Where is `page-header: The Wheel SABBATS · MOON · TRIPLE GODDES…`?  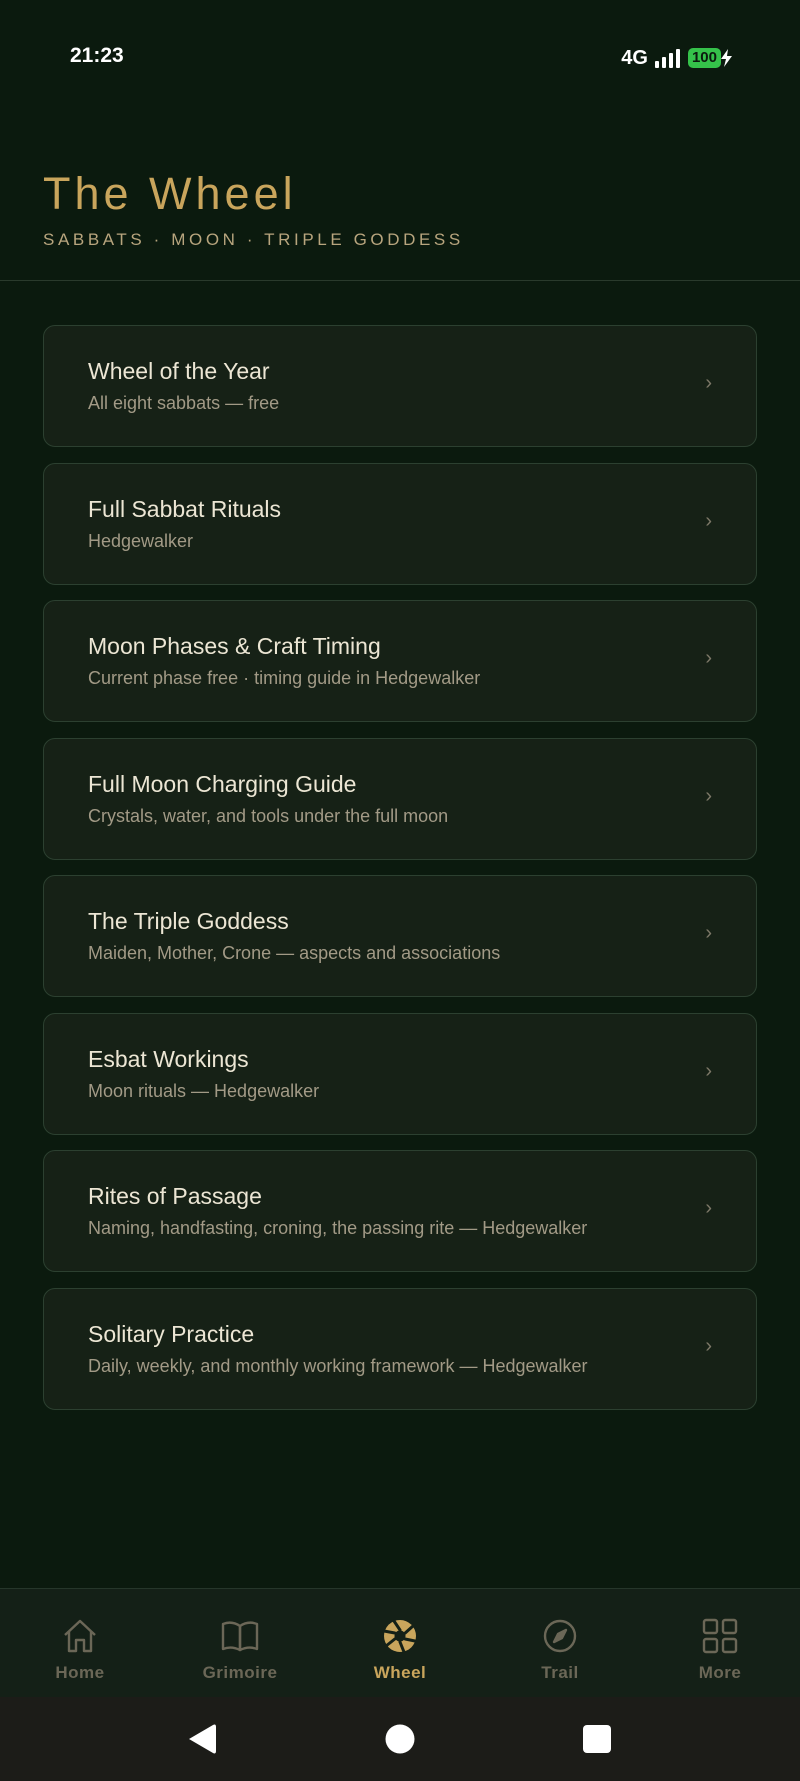 page-header: The Wheel SABBATS · MOON · TRIPLE GODDES… is located at coordinates (400, 199).